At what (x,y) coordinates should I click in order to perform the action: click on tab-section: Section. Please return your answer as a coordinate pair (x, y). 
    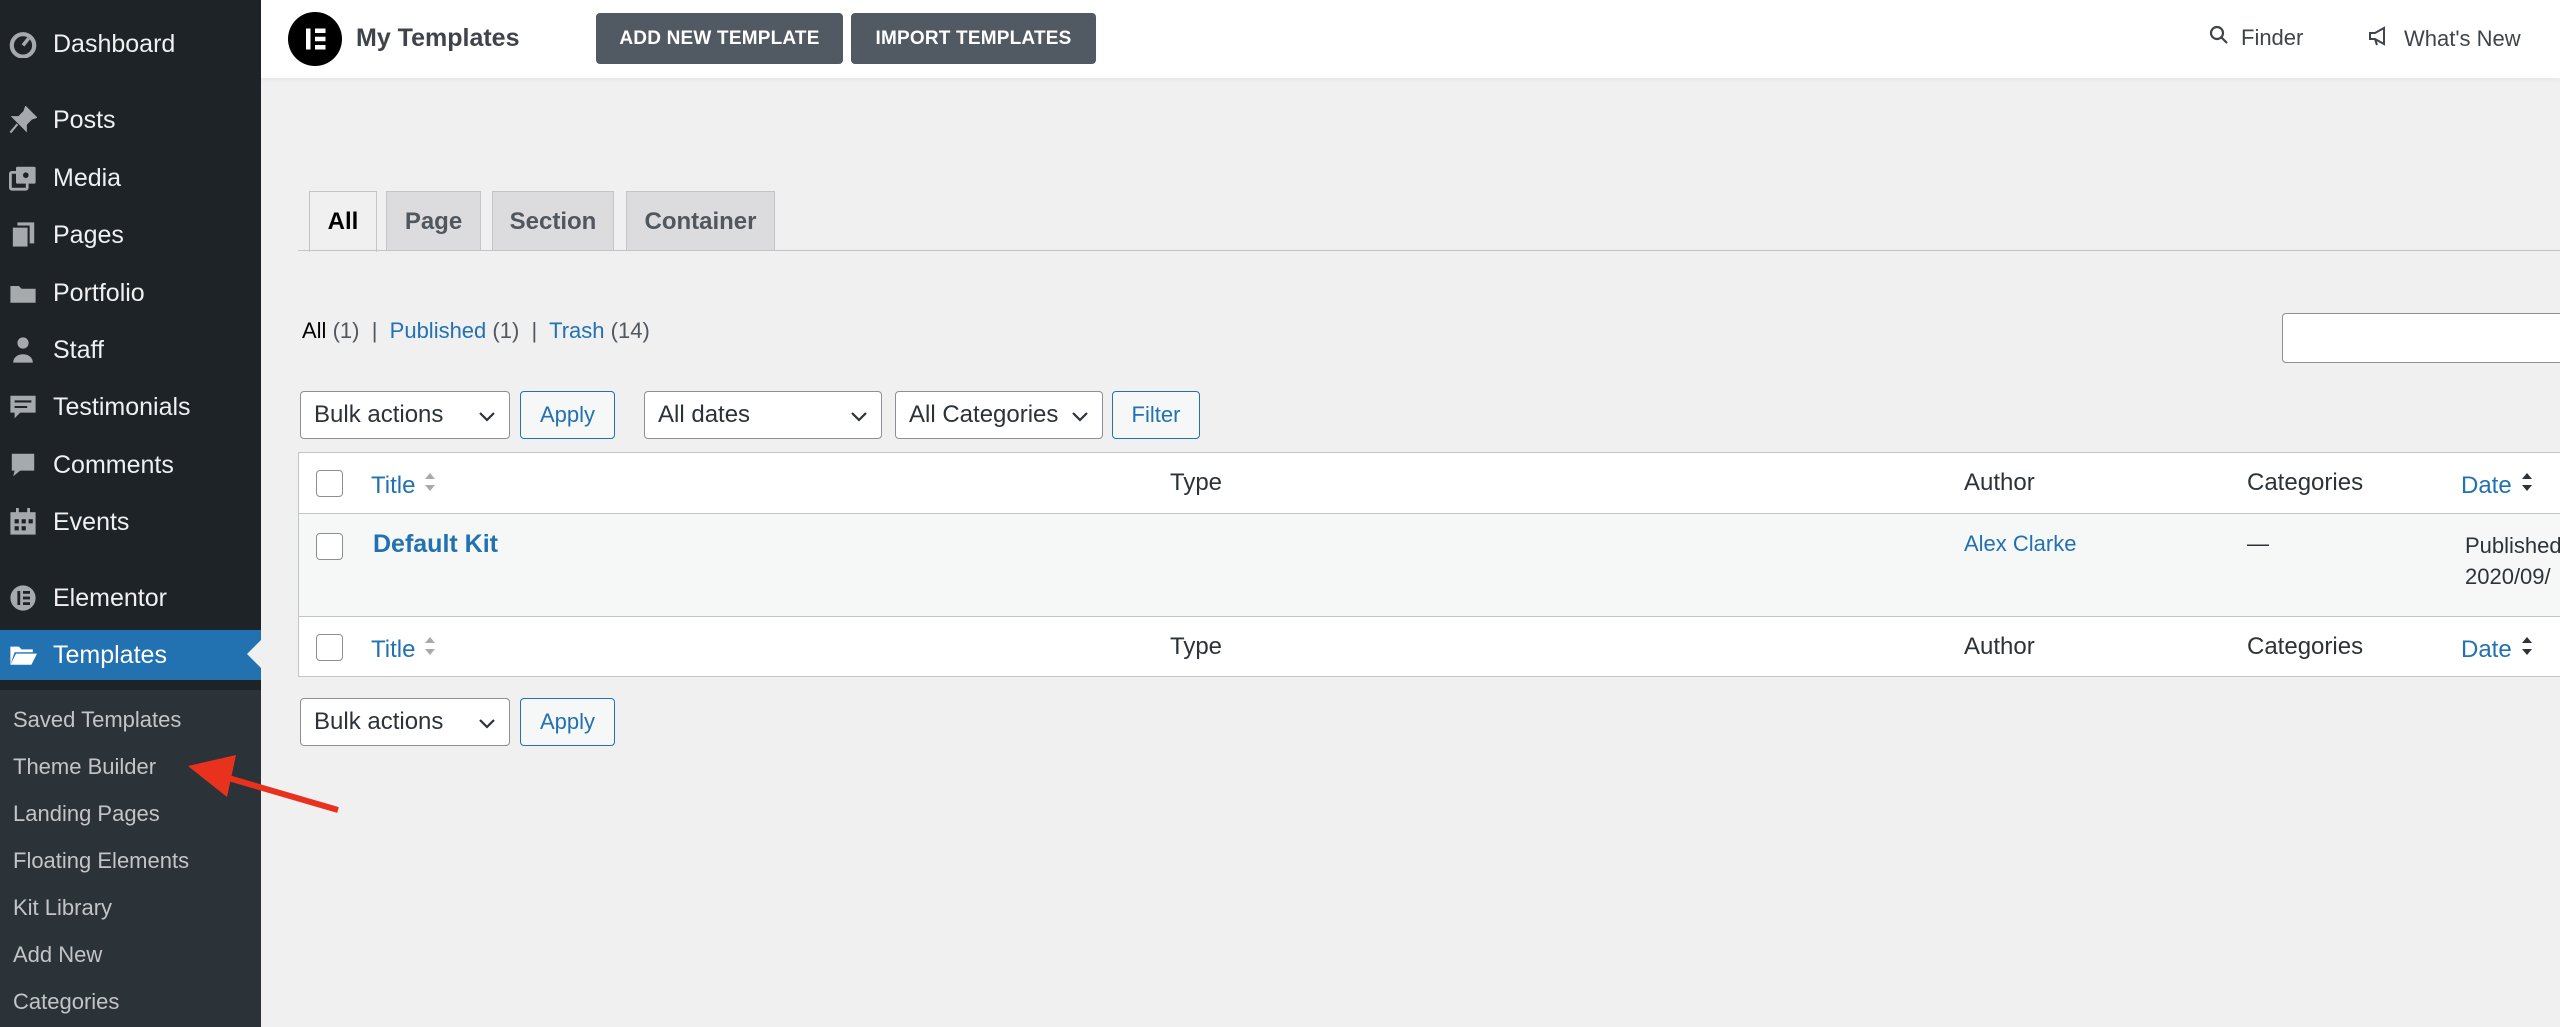
    Looking at the image, I should click on (553, 221).